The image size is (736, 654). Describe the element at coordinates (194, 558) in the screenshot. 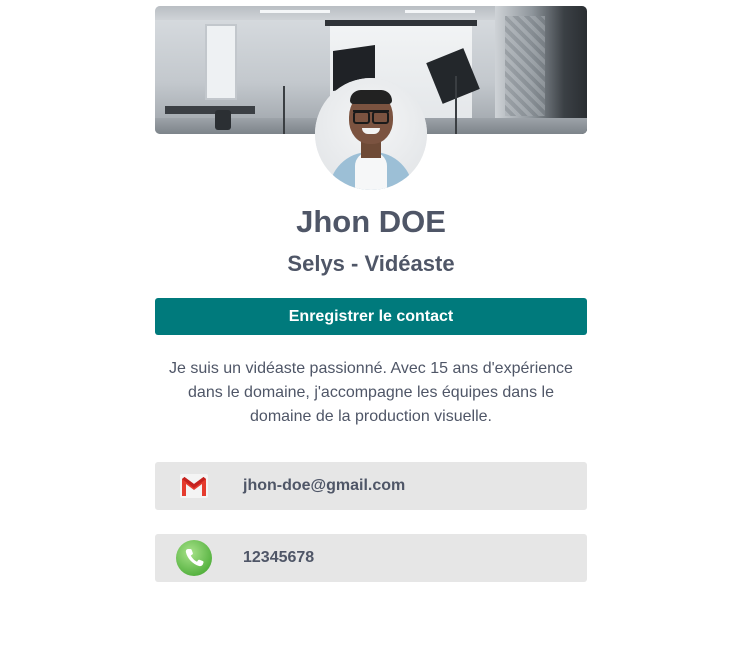

I see `phone-icon` at that location.